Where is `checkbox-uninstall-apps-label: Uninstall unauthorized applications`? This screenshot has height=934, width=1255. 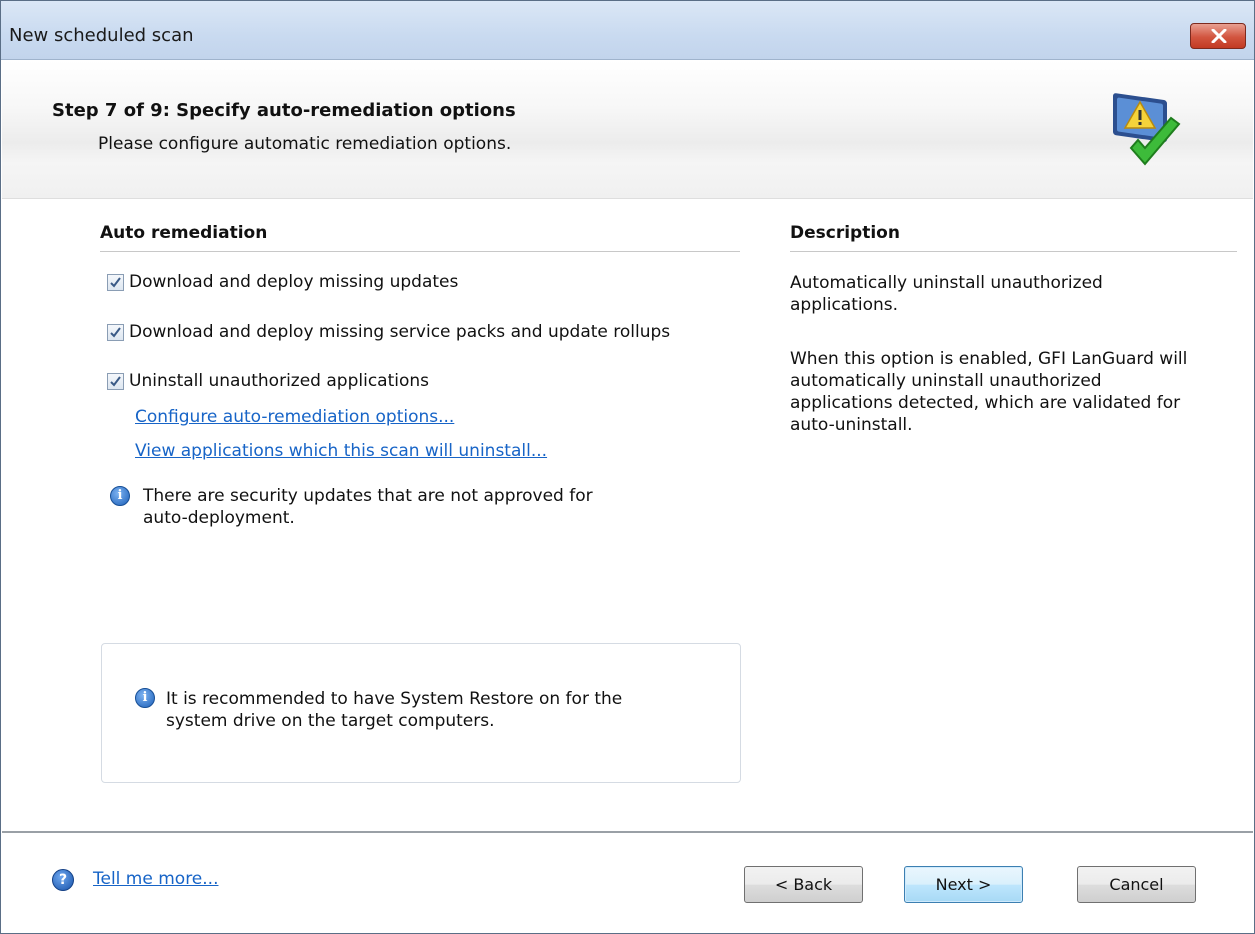
checkbox-uninstall-apps-label: Uninstall unauthorized applications is located at coordinates (279, 381).